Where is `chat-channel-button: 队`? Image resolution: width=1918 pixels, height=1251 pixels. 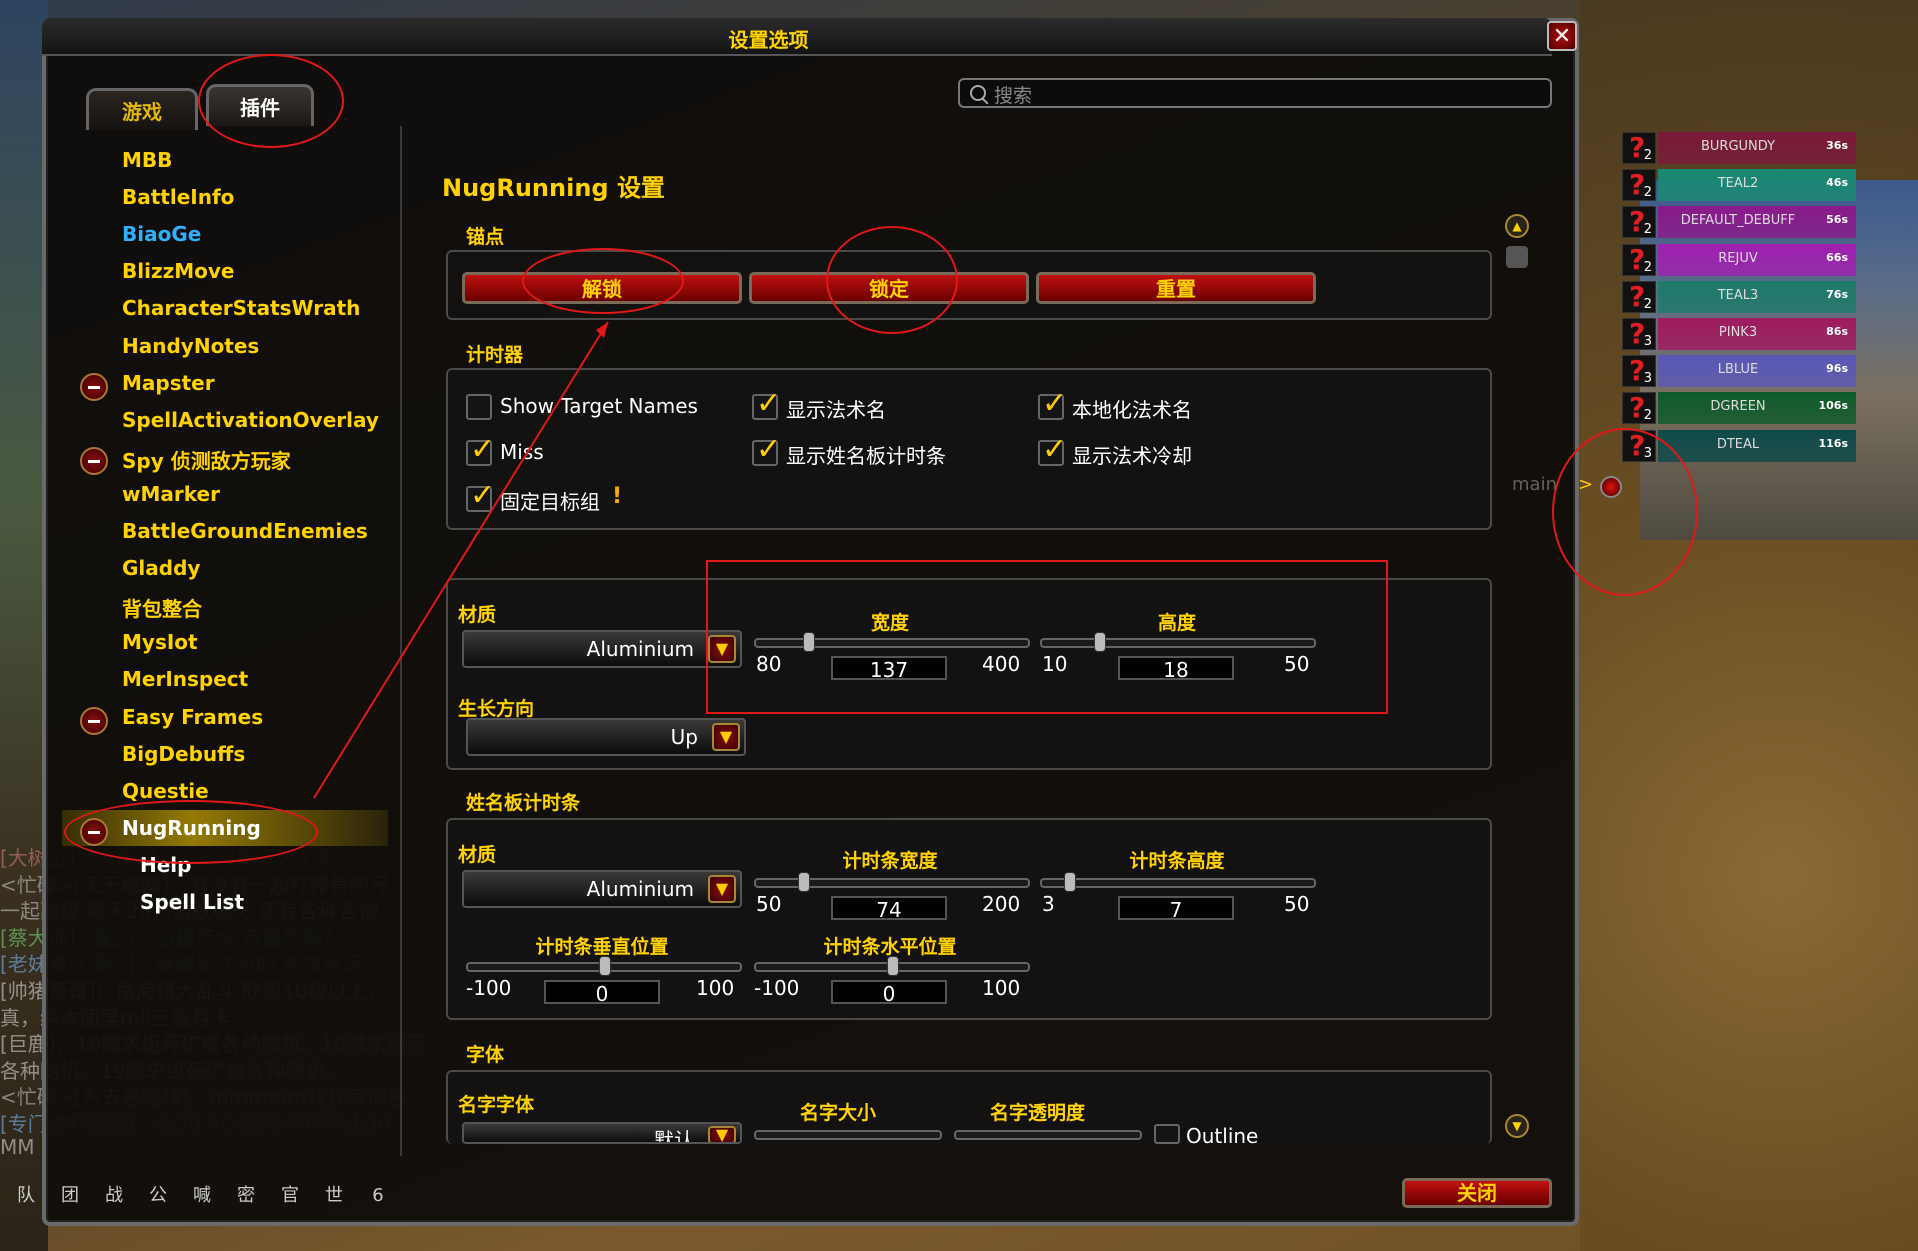 chat-channel-button: 队 is located at coordinates (26, 1196).